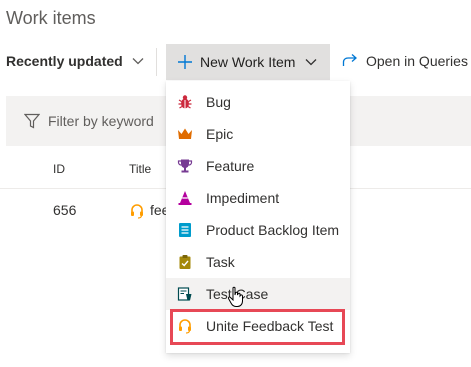  What do you see at coordinates (59, 169) in the screenshot?
I see `column-header-id: ID` at bounding box center [59, 169].